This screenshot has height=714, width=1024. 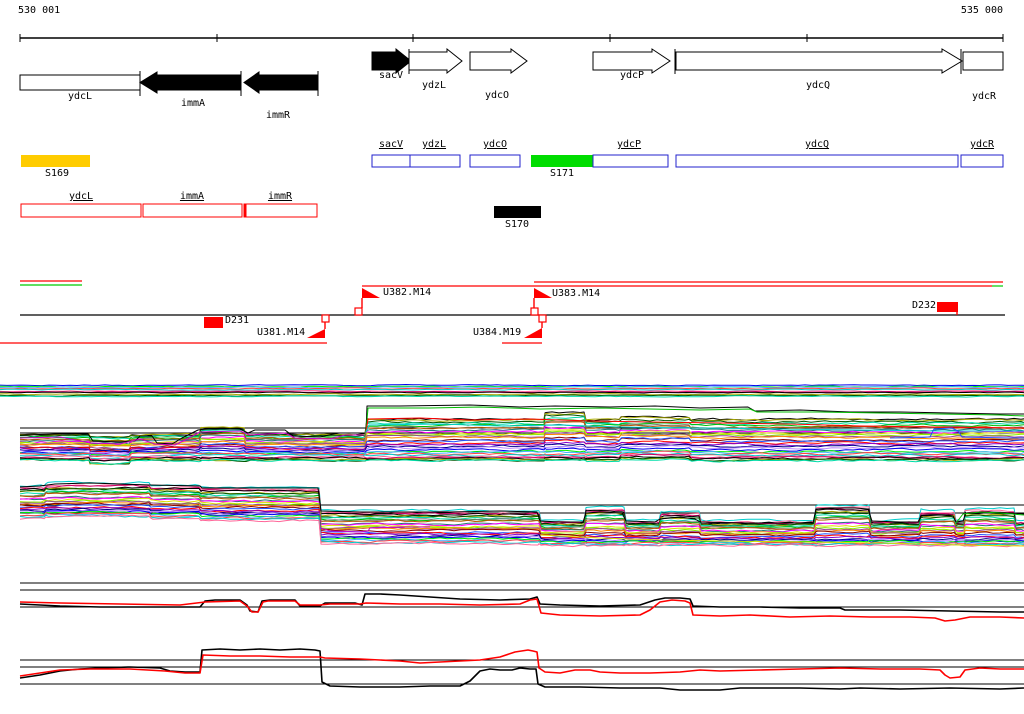 I want to click on gene-label-immA: immA, so click(x=193, y=103).